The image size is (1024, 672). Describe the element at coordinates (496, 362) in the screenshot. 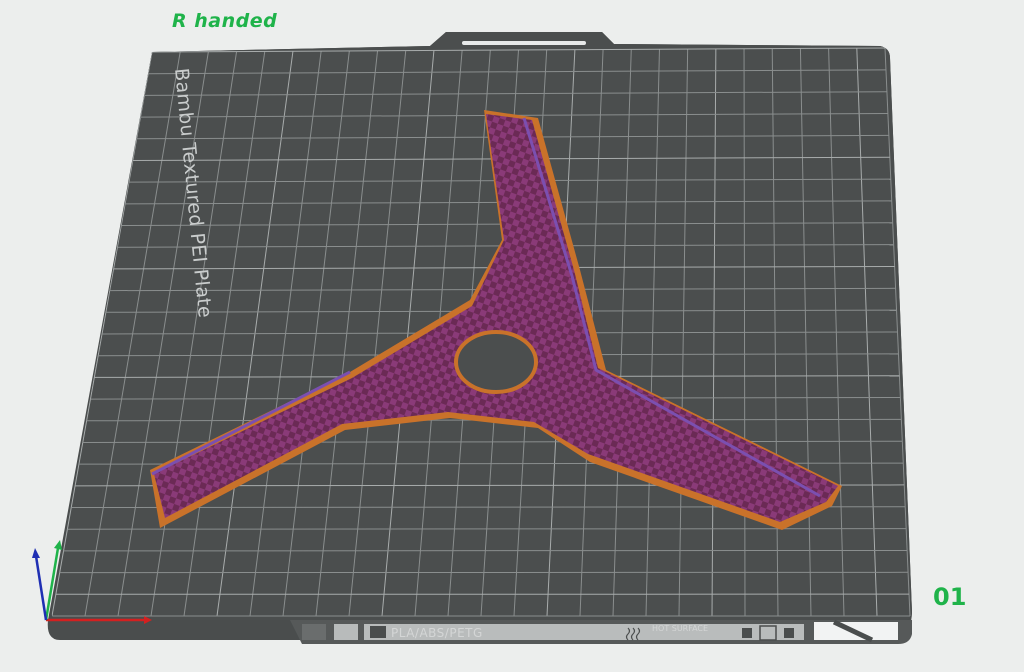

I see `center-hole` at that location.